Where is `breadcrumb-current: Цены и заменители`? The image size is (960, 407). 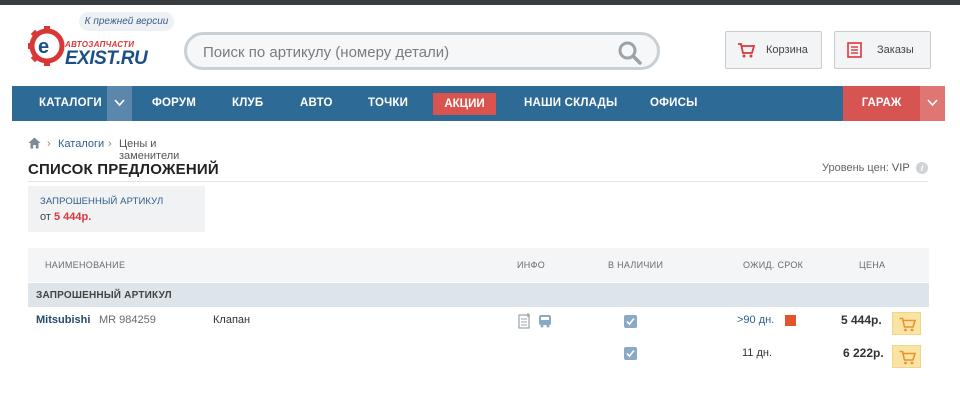 breadcrumb-current: Цены и заменители is located at coordinates (149, 150).